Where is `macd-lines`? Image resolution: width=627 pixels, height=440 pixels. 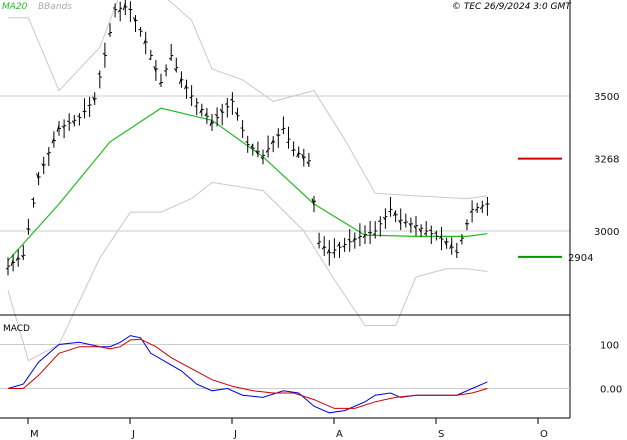
macd-lines is located at coordinates (247, 374).